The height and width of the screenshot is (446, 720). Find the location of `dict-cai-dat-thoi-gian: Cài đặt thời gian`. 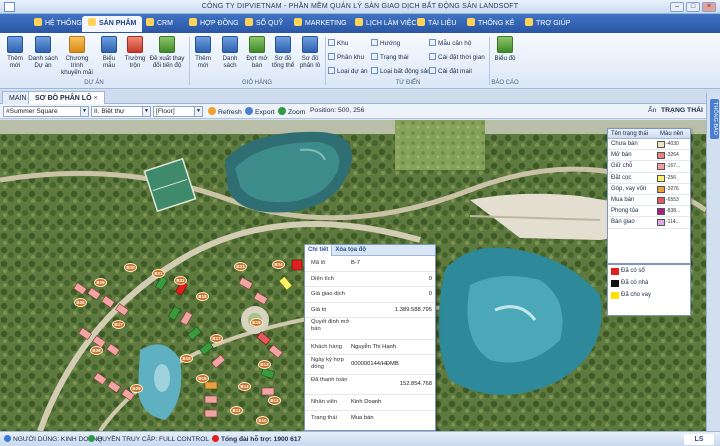

dict-cai-dat-thoi-gian: Cài đặt thời gian is located at coordinates (457, 57).